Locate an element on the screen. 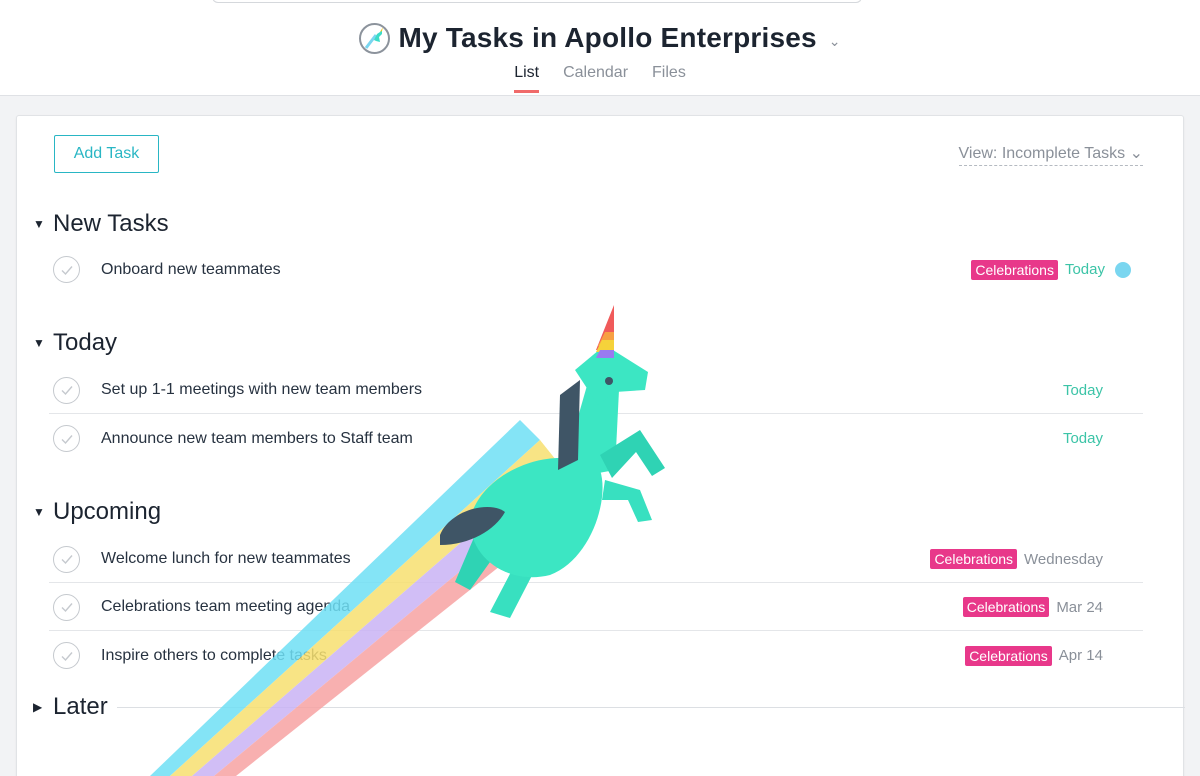 The height and width of the screenshot is (776, 1200). section-divider is located at coordinates (651, 707).